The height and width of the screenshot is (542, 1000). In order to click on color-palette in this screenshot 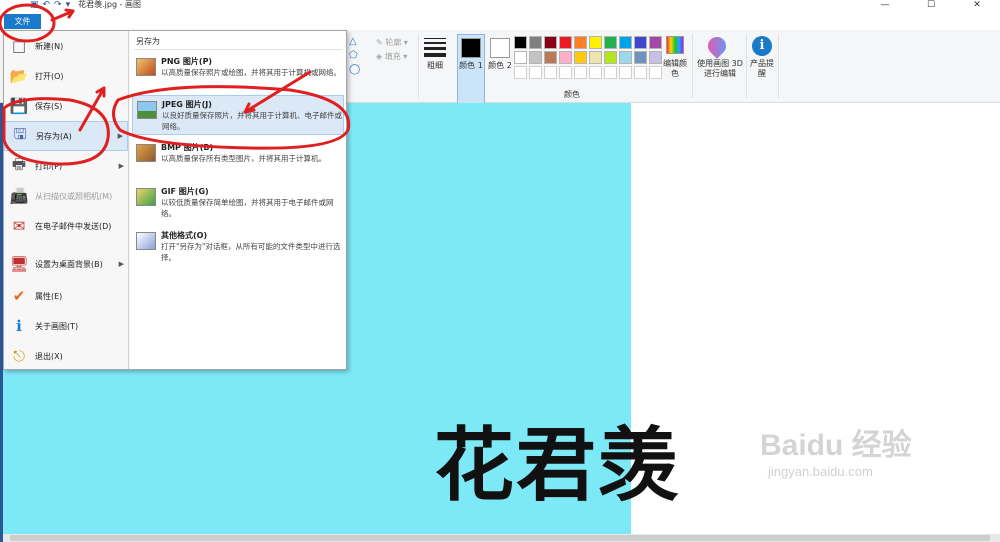, I will do `click(588, 58)`.